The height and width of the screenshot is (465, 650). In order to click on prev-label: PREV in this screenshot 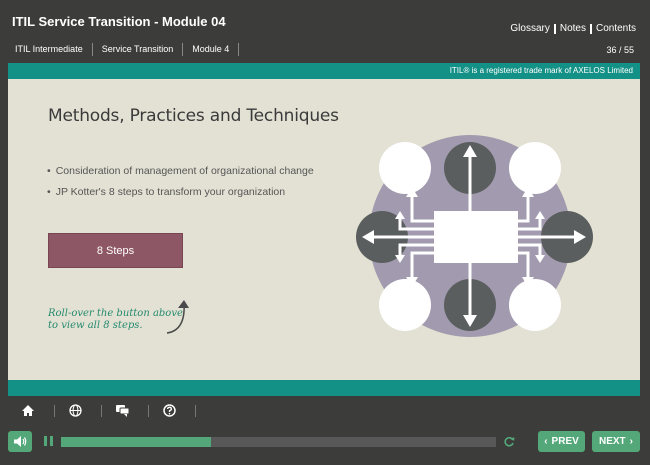, I will do `click(565, 441)`.